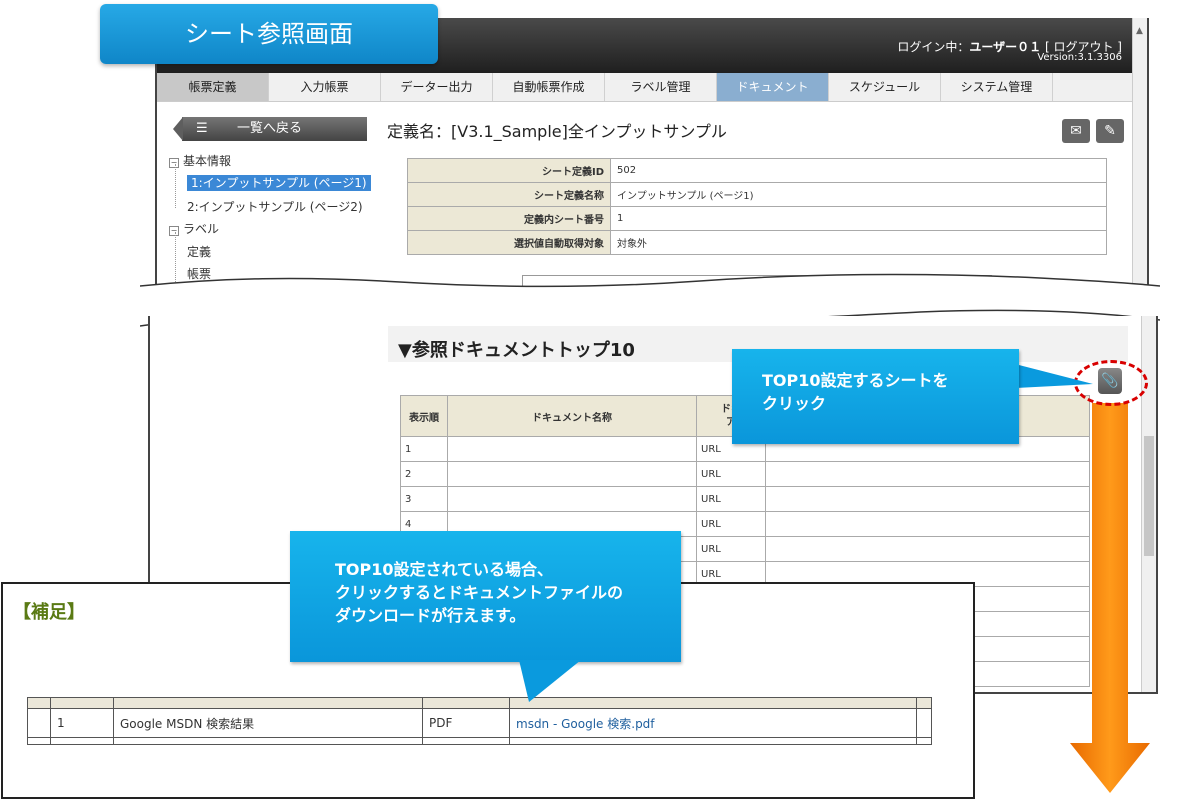 This screenshot has width=1200, height=799. I want to click on table-row: シート定義名称 インプットサンプル (ページ1), so click(757, 194).